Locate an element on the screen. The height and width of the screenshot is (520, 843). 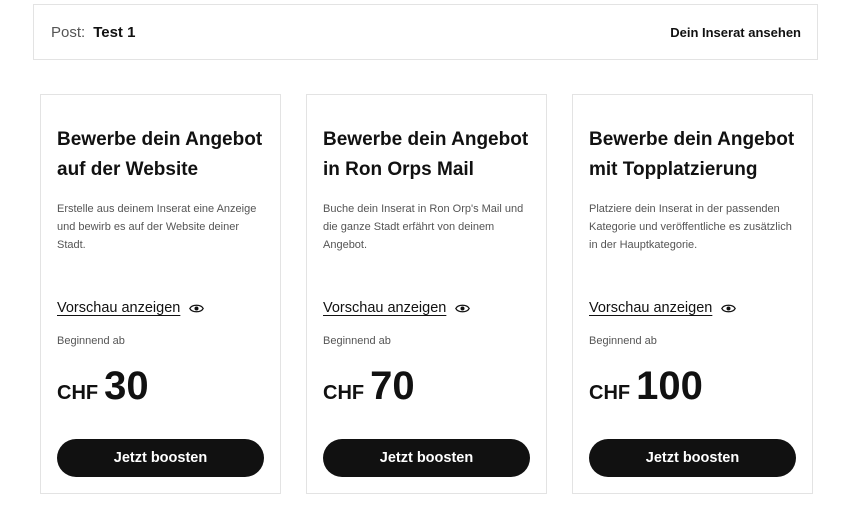
post-info: Post: Test 1 is located at coordinates (93, 32).